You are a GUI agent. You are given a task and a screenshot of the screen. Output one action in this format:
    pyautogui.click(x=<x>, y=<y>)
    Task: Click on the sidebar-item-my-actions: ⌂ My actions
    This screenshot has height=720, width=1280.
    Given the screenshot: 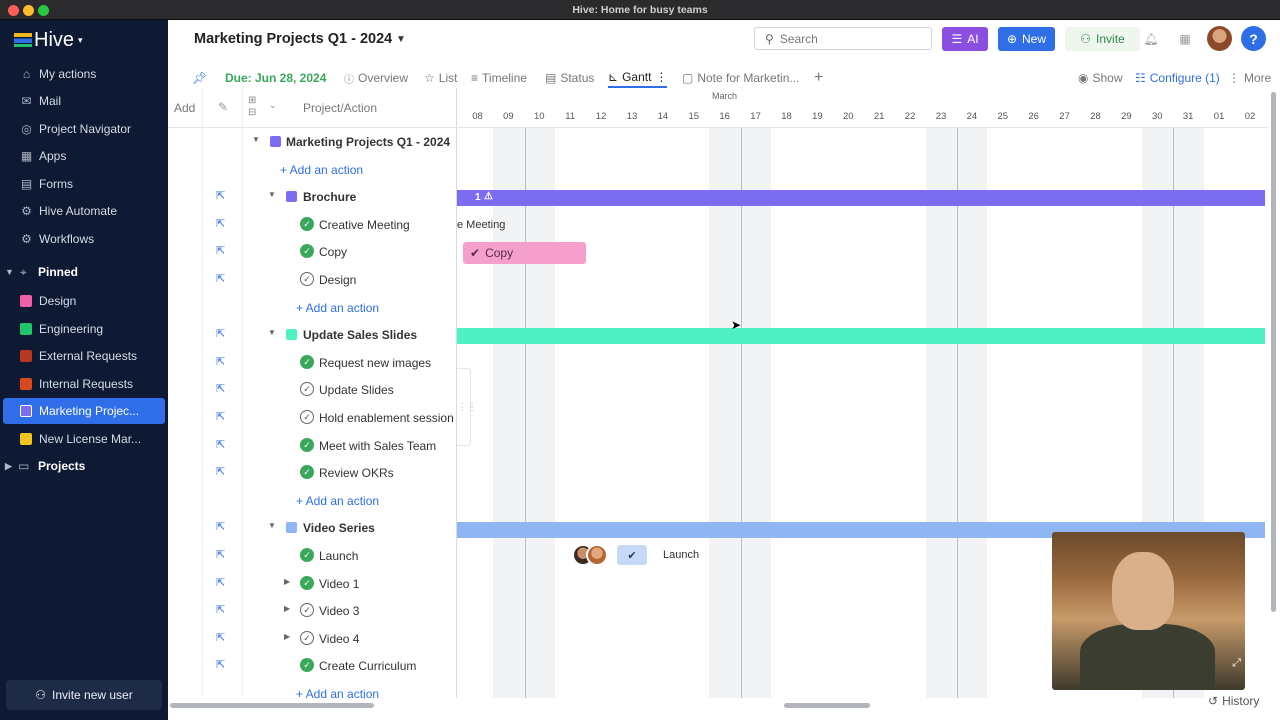 What is the action you would take?
    pyautogui.click(x=84, y=74)
    